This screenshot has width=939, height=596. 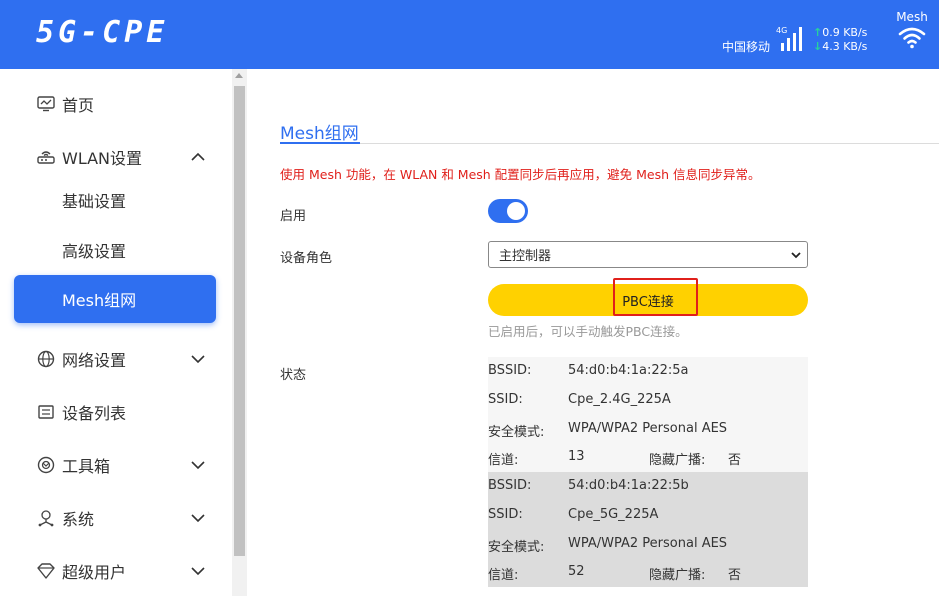 I want to click on sidebar-item-toolbox: 工具箱, so click(x=115, y=465).